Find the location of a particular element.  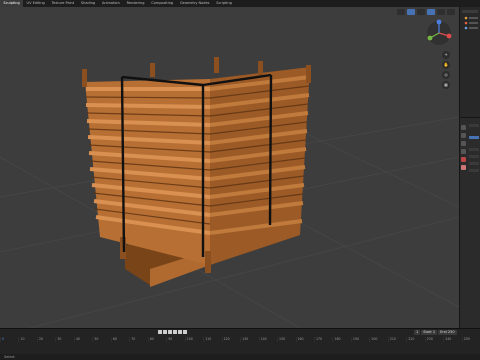

viewport-shading-solid is located at coordinates (431, 11).